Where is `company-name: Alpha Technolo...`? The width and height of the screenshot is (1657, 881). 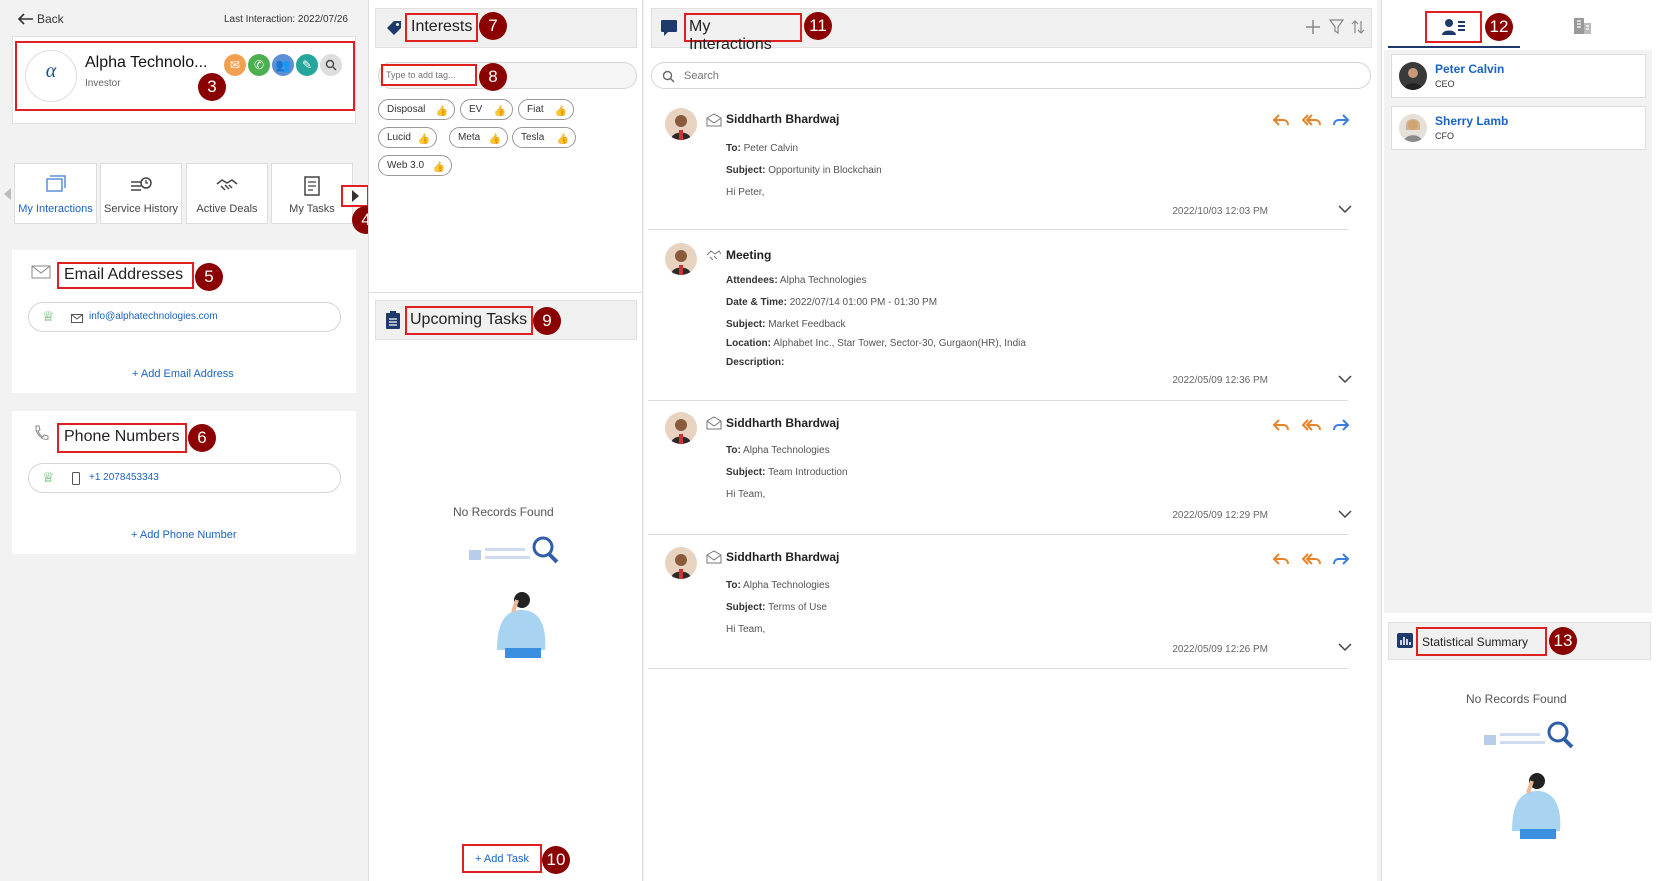 company-name: Alpha Technolo... is located at coordinates (146, 62).